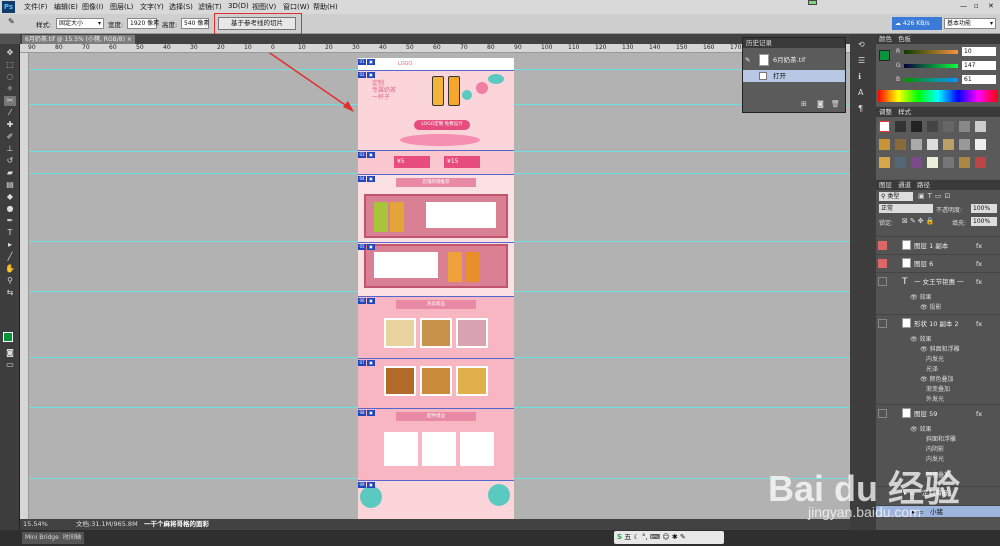 This screenshot has width=1000, height=546. What do you see at coordinates (804, 104) in the screenshot?
I see `new-document-icon: ⊞` at bounding box center [804, 104].